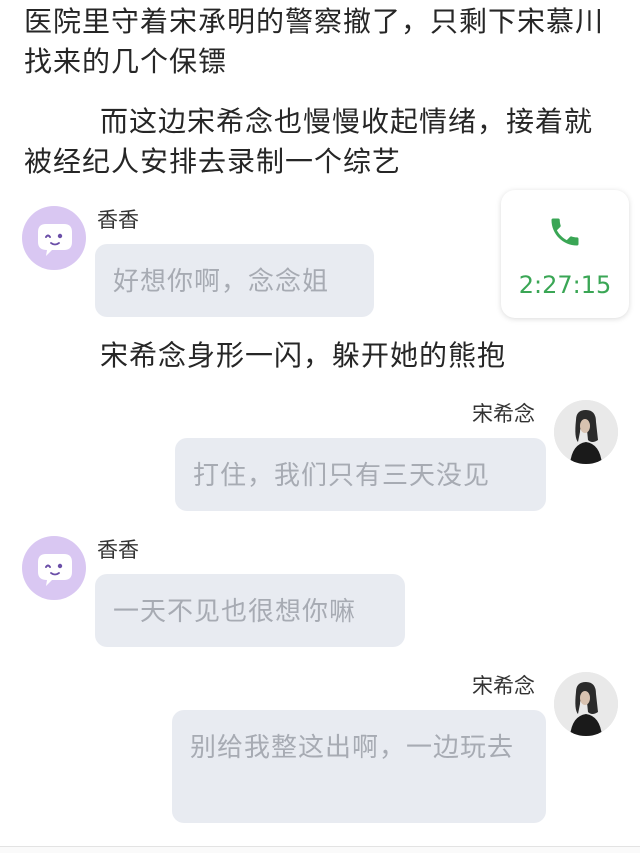 The image size is (640, 853). What do you see at coordinates (359, 766) in the screenshot?
I see `message-bubble: 别给我整这出啊，一边玩去` at bounding box center [359, 766].